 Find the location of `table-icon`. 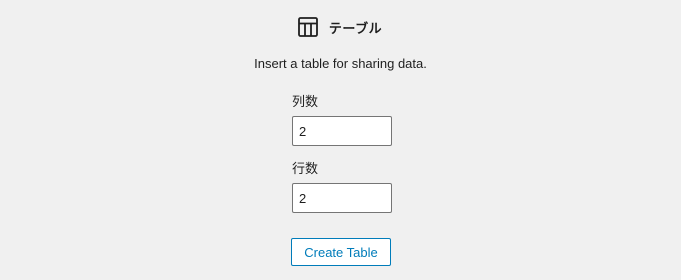

table-icon is located at coordinates (308, 27).